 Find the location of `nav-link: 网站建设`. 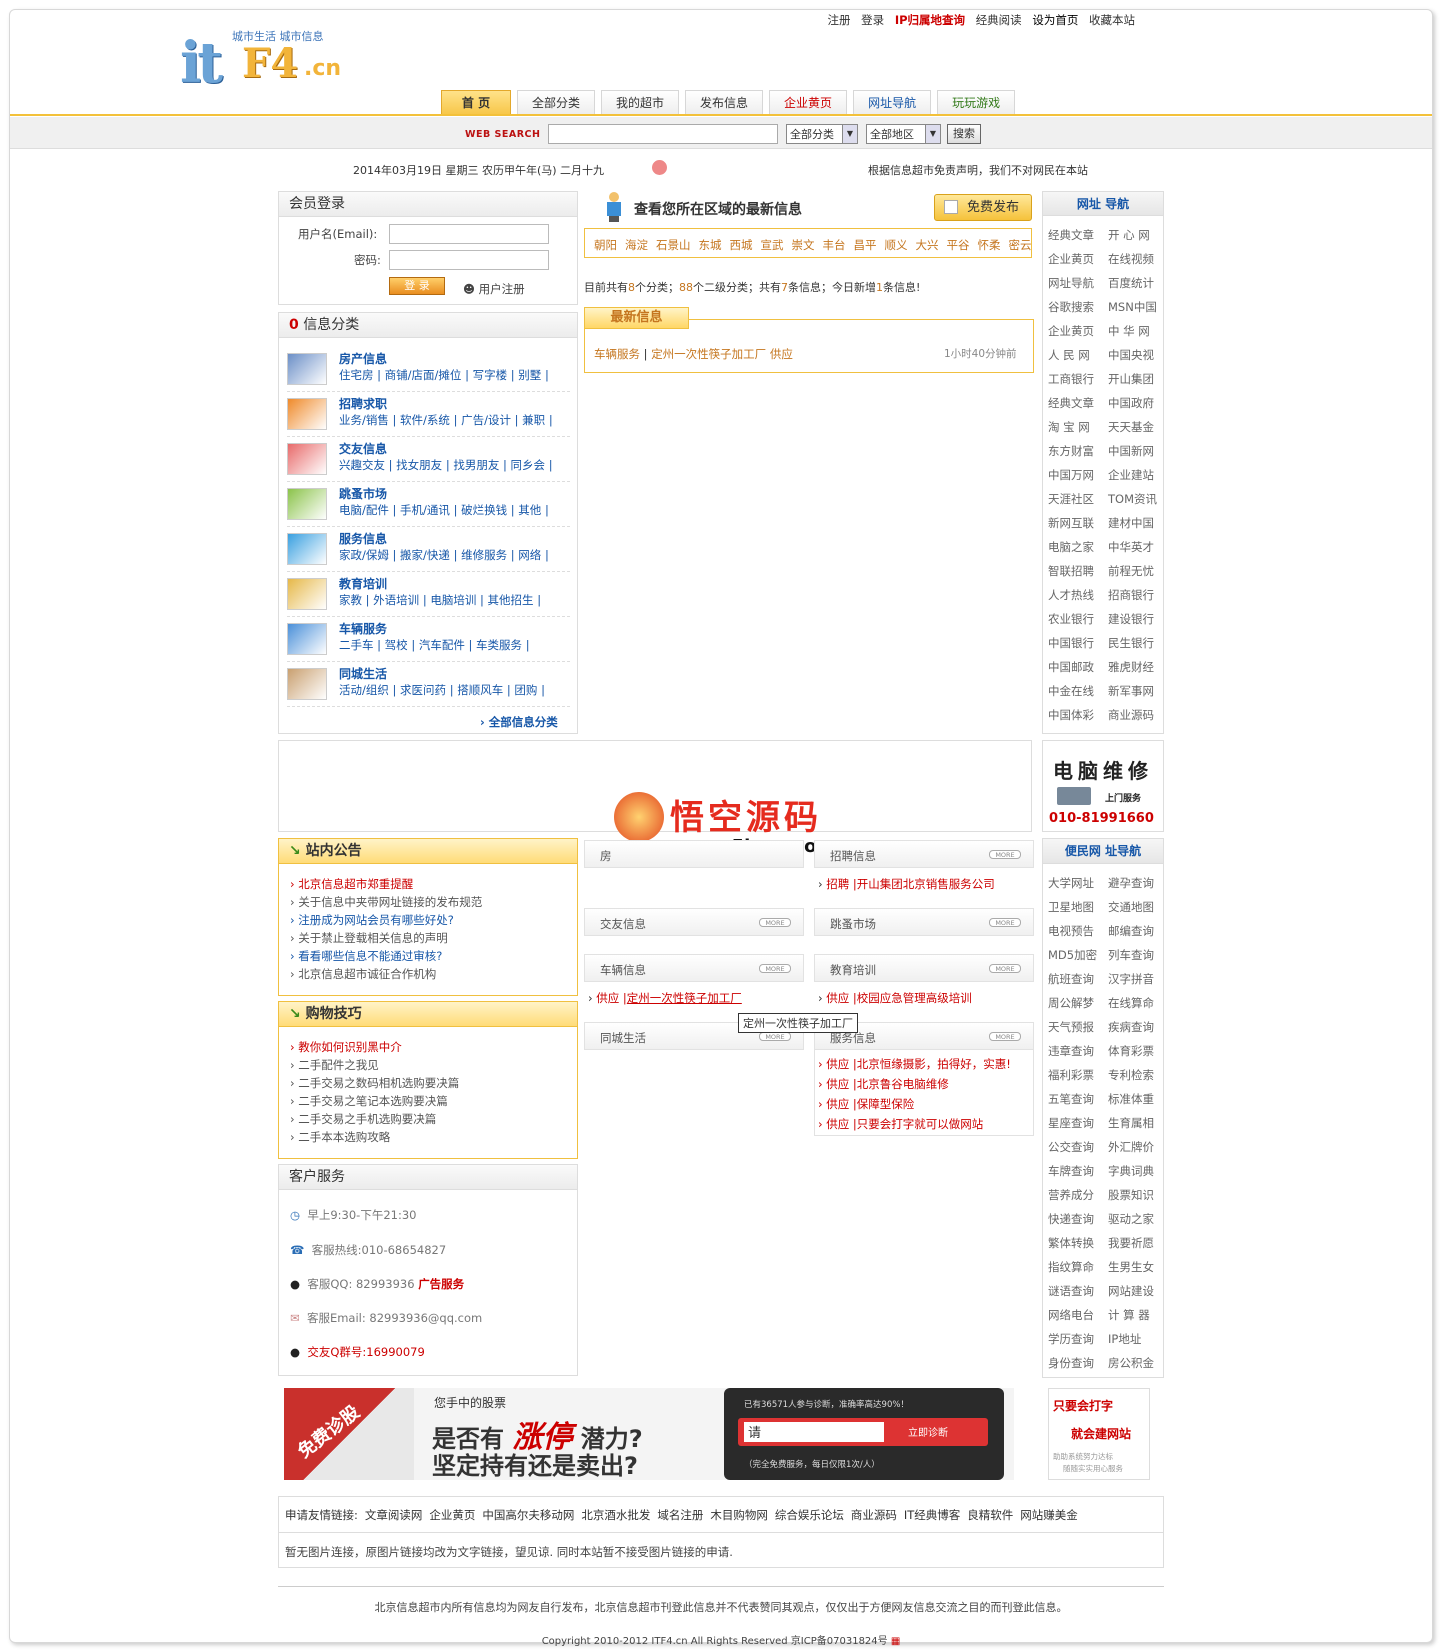

nav-link: 网站建设 is located at coordinates (1131, 1291).